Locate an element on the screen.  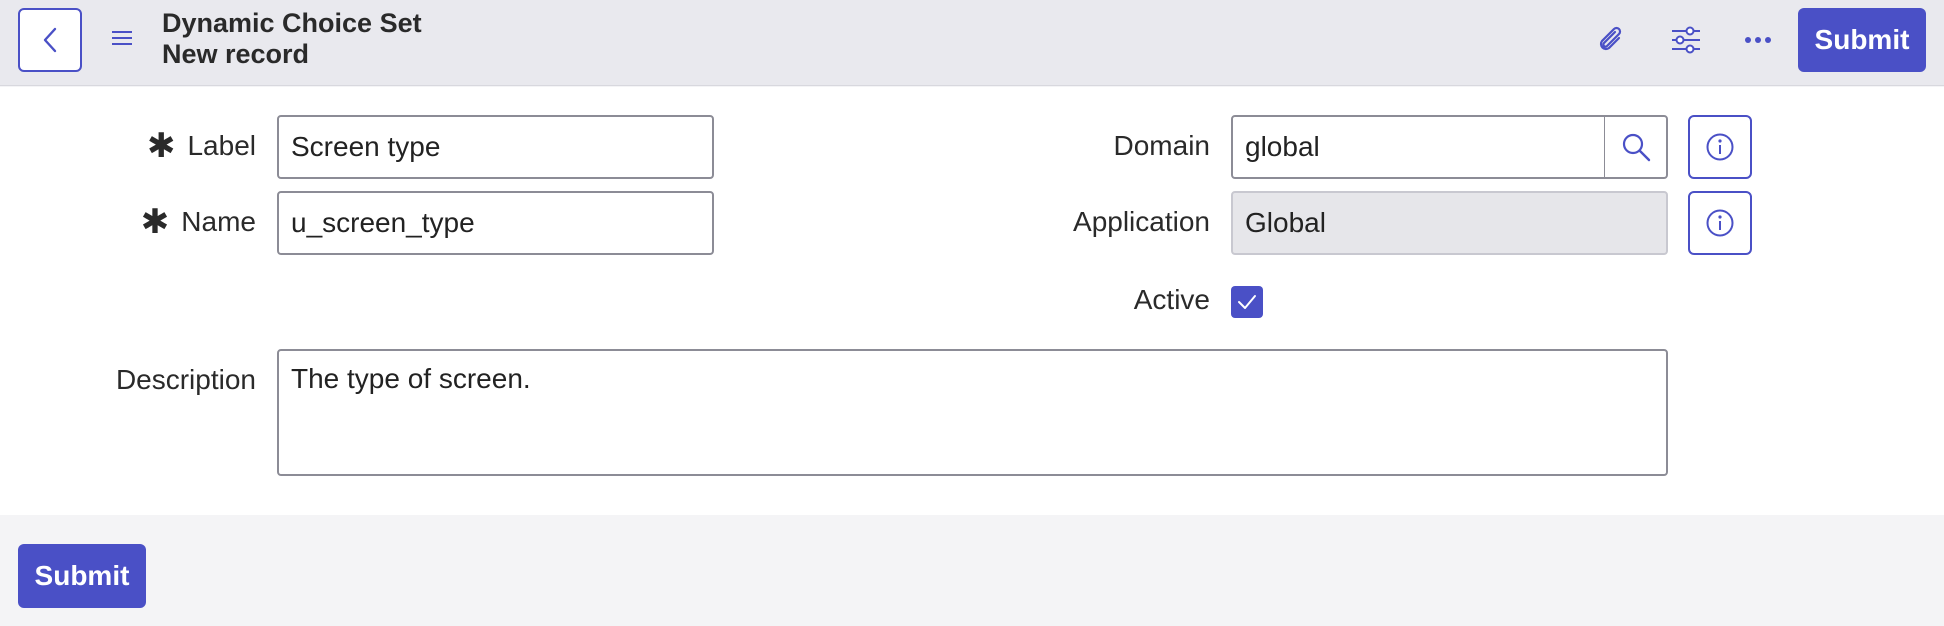
personalize-form-button is located at coordinates (1686, 40).